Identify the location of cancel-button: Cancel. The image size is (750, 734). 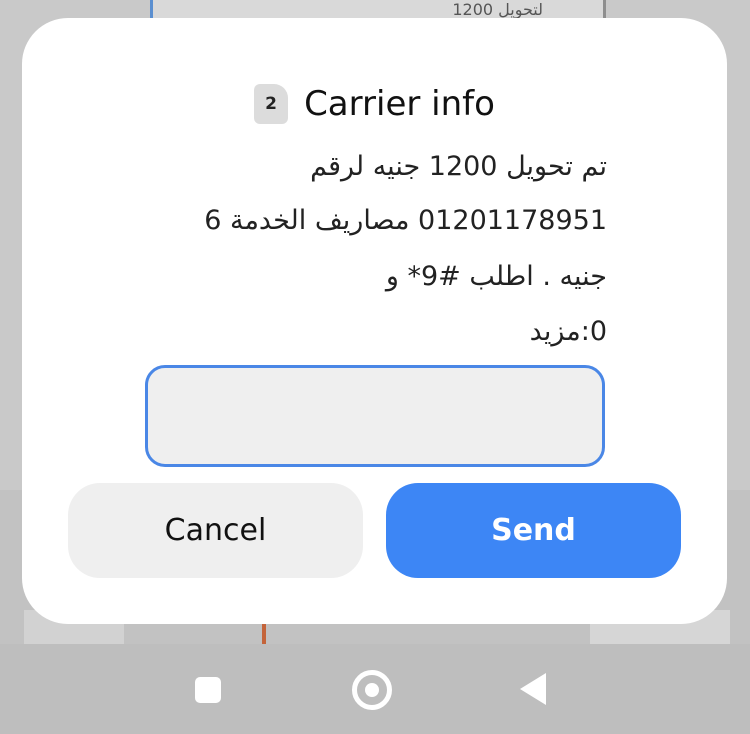
(215, 530).